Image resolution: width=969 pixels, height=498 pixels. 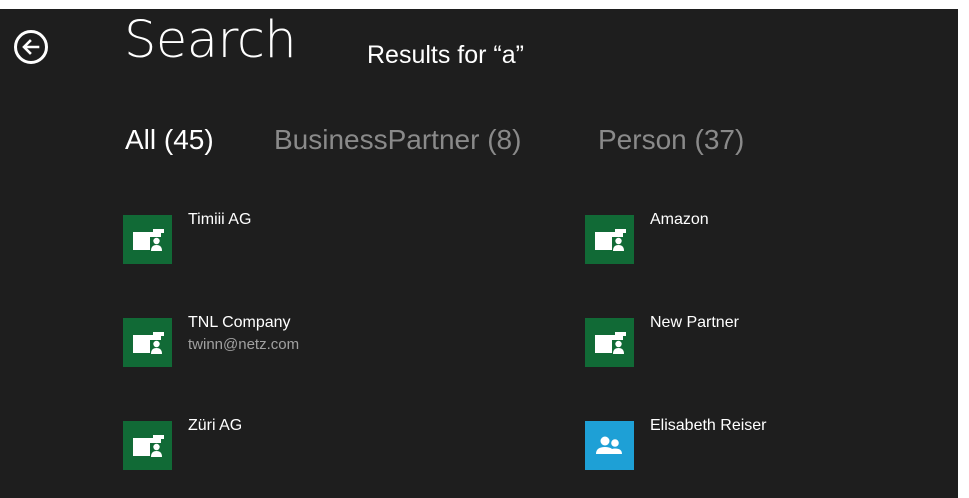 I want to click on result-item: Elisabeth Reiser, so click(x=755, y=447).